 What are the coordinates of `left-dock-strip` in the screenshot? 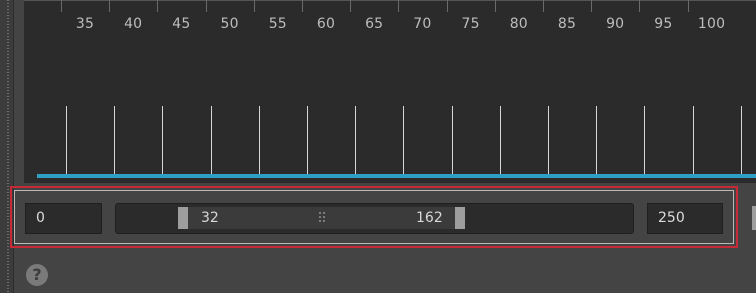 It's located at (7, 146).